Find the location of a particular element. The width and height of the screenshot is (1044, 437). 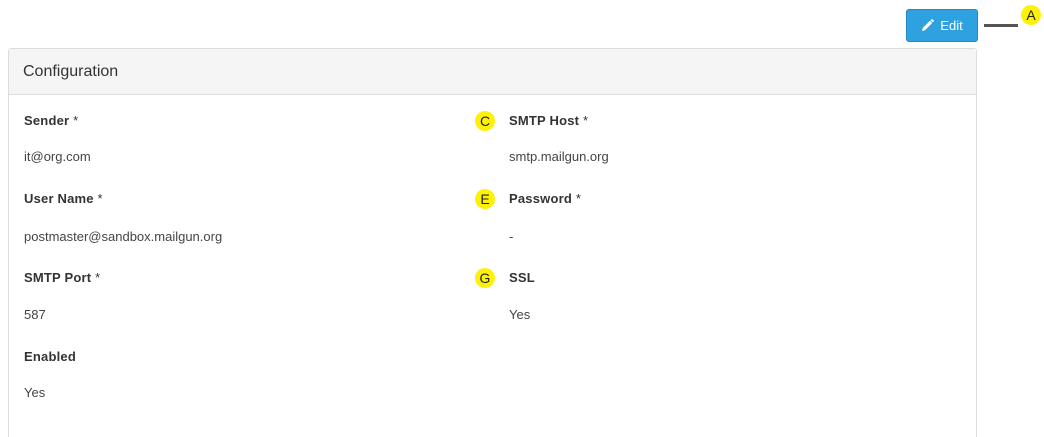

smtp-host-label: SMTP Host * is located at coordinates (549, 120).